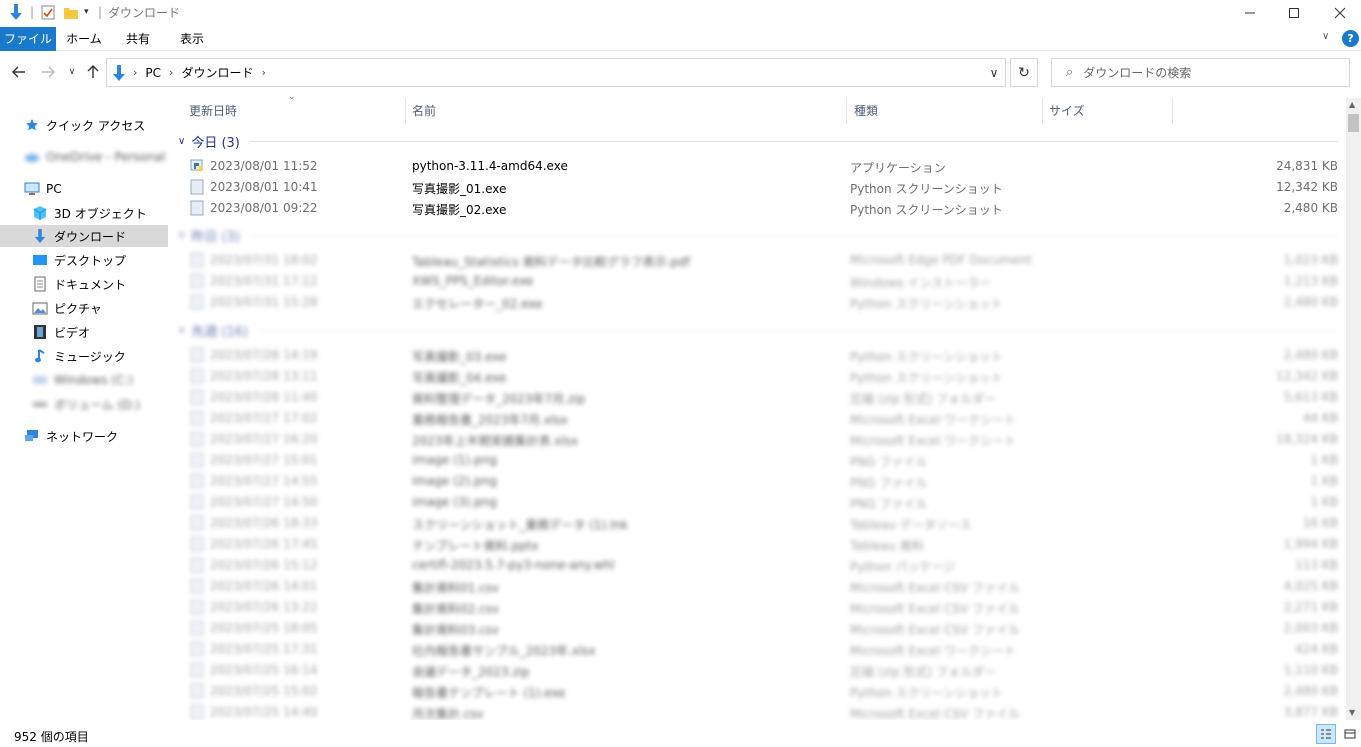 The image size is (1361, 747). Describe the element at coordinates (32, 125) in the screenshot. I see `star-icon` at that location.